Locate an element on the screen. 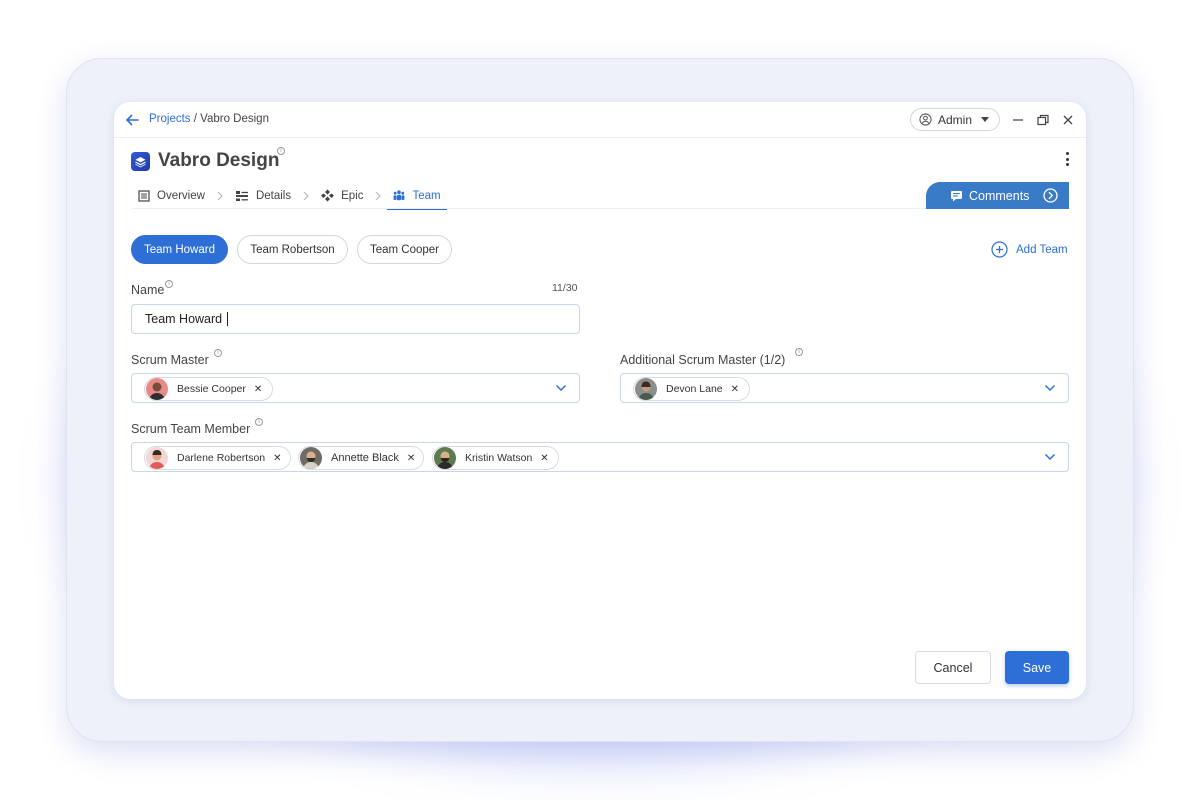 The image size is (1200, 800). close-icon is located at coordinates (1068, 120).